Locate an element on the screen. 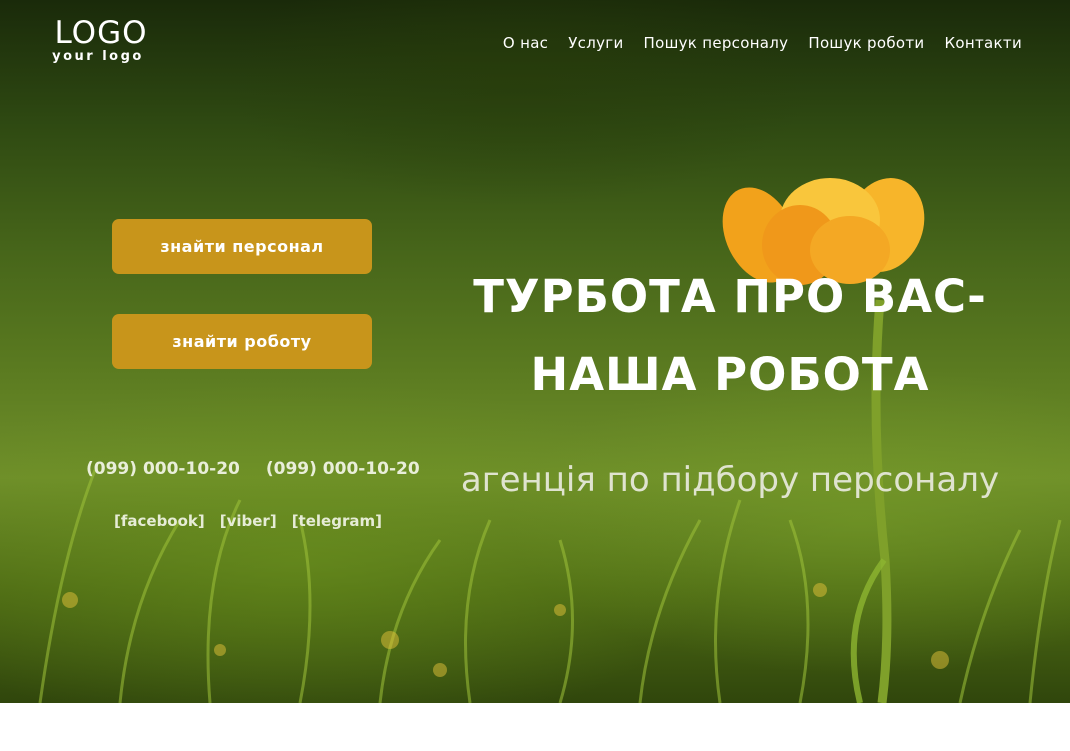 This screenshot has width=1070, height=751. nav-item-services: Услуги is located at coordinates (595, 43).